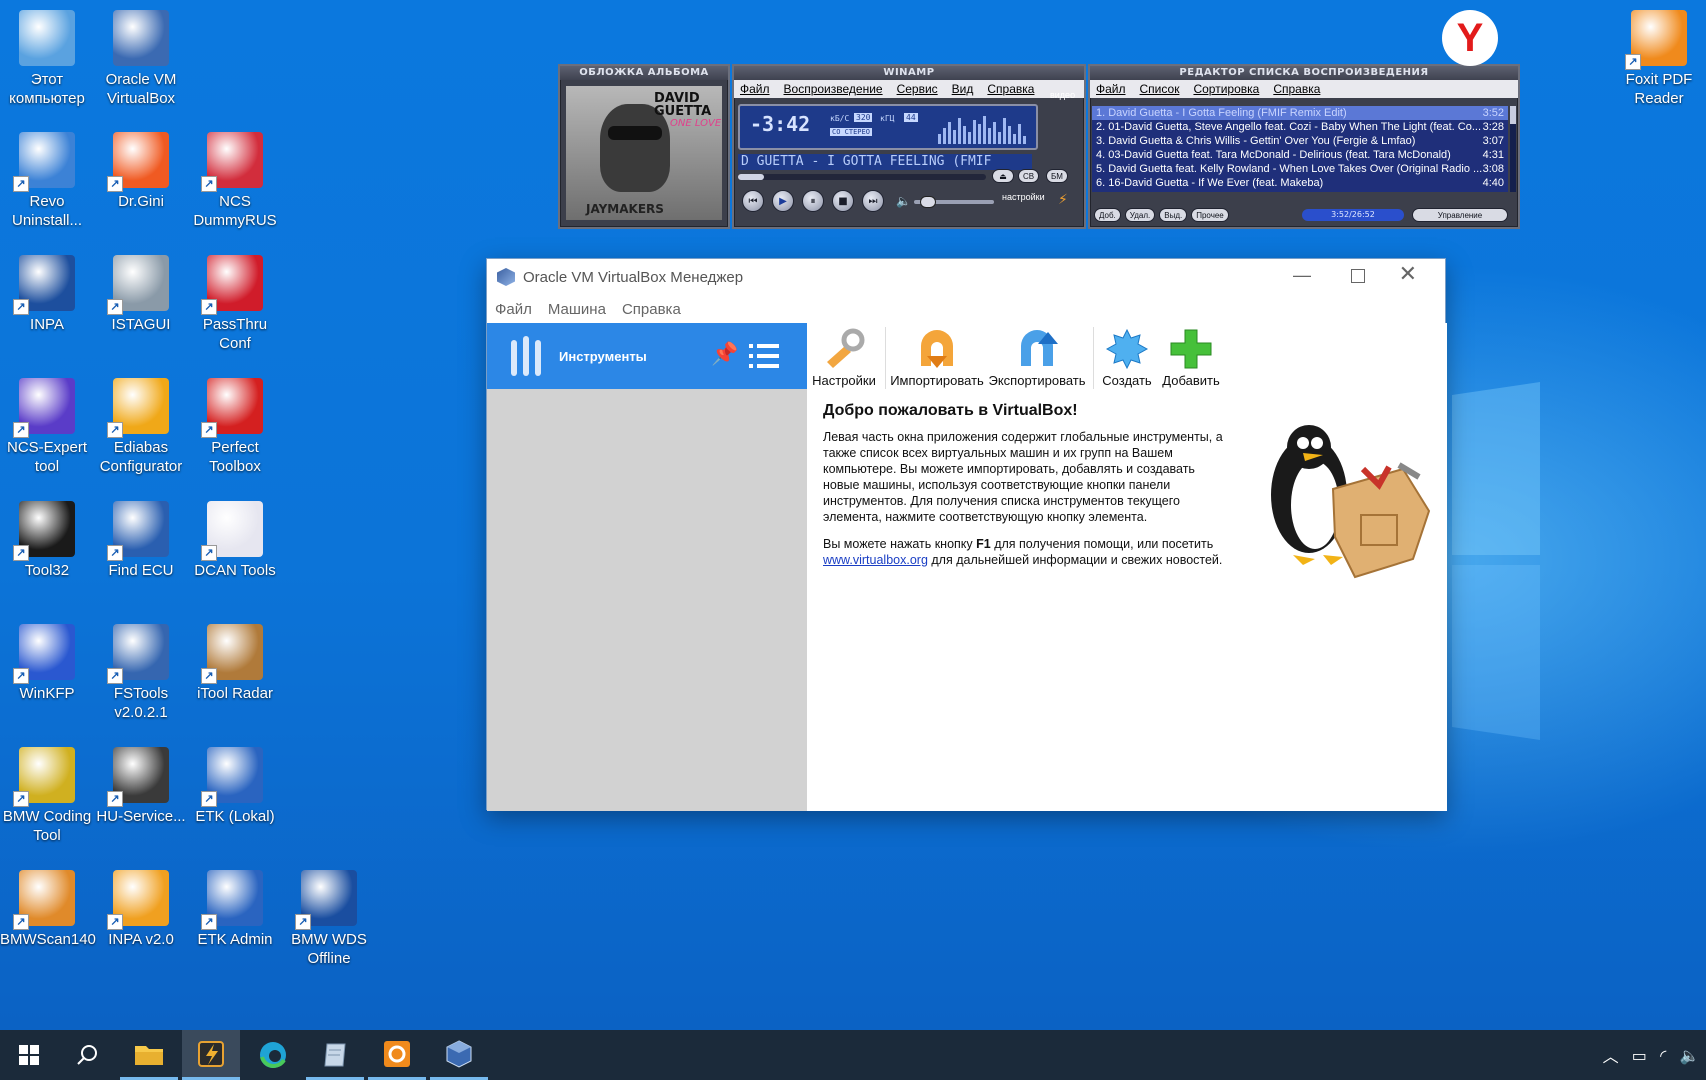 Image resolution: width=1706 pixels, height=1080 pixels. I want to click on import-tool-button: Импортировать, so click(937, 357).